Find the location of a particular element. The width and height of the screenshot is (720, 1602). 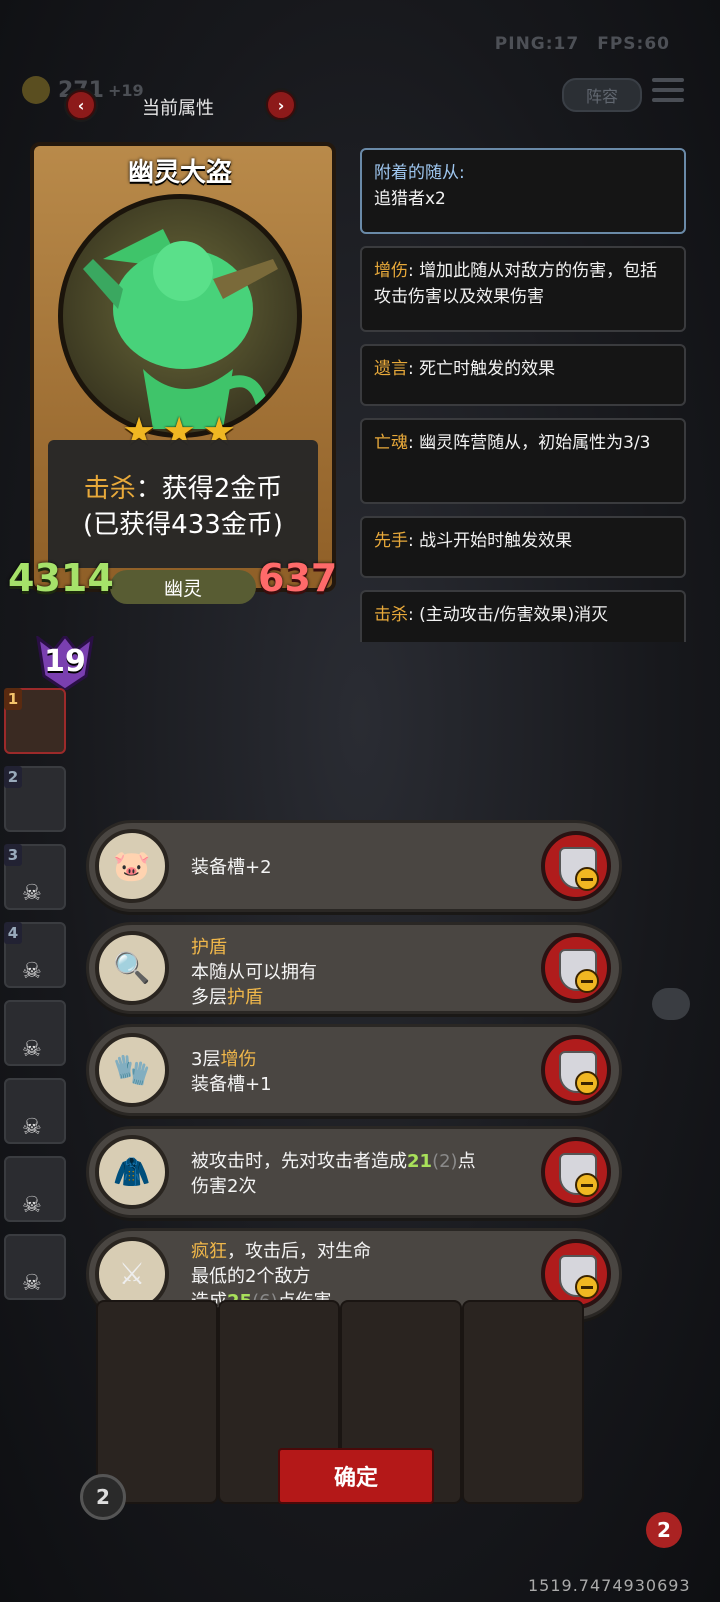

equipment-line: 被攻击时，先对攻击者造成 is located at coordinates (299, 1161).